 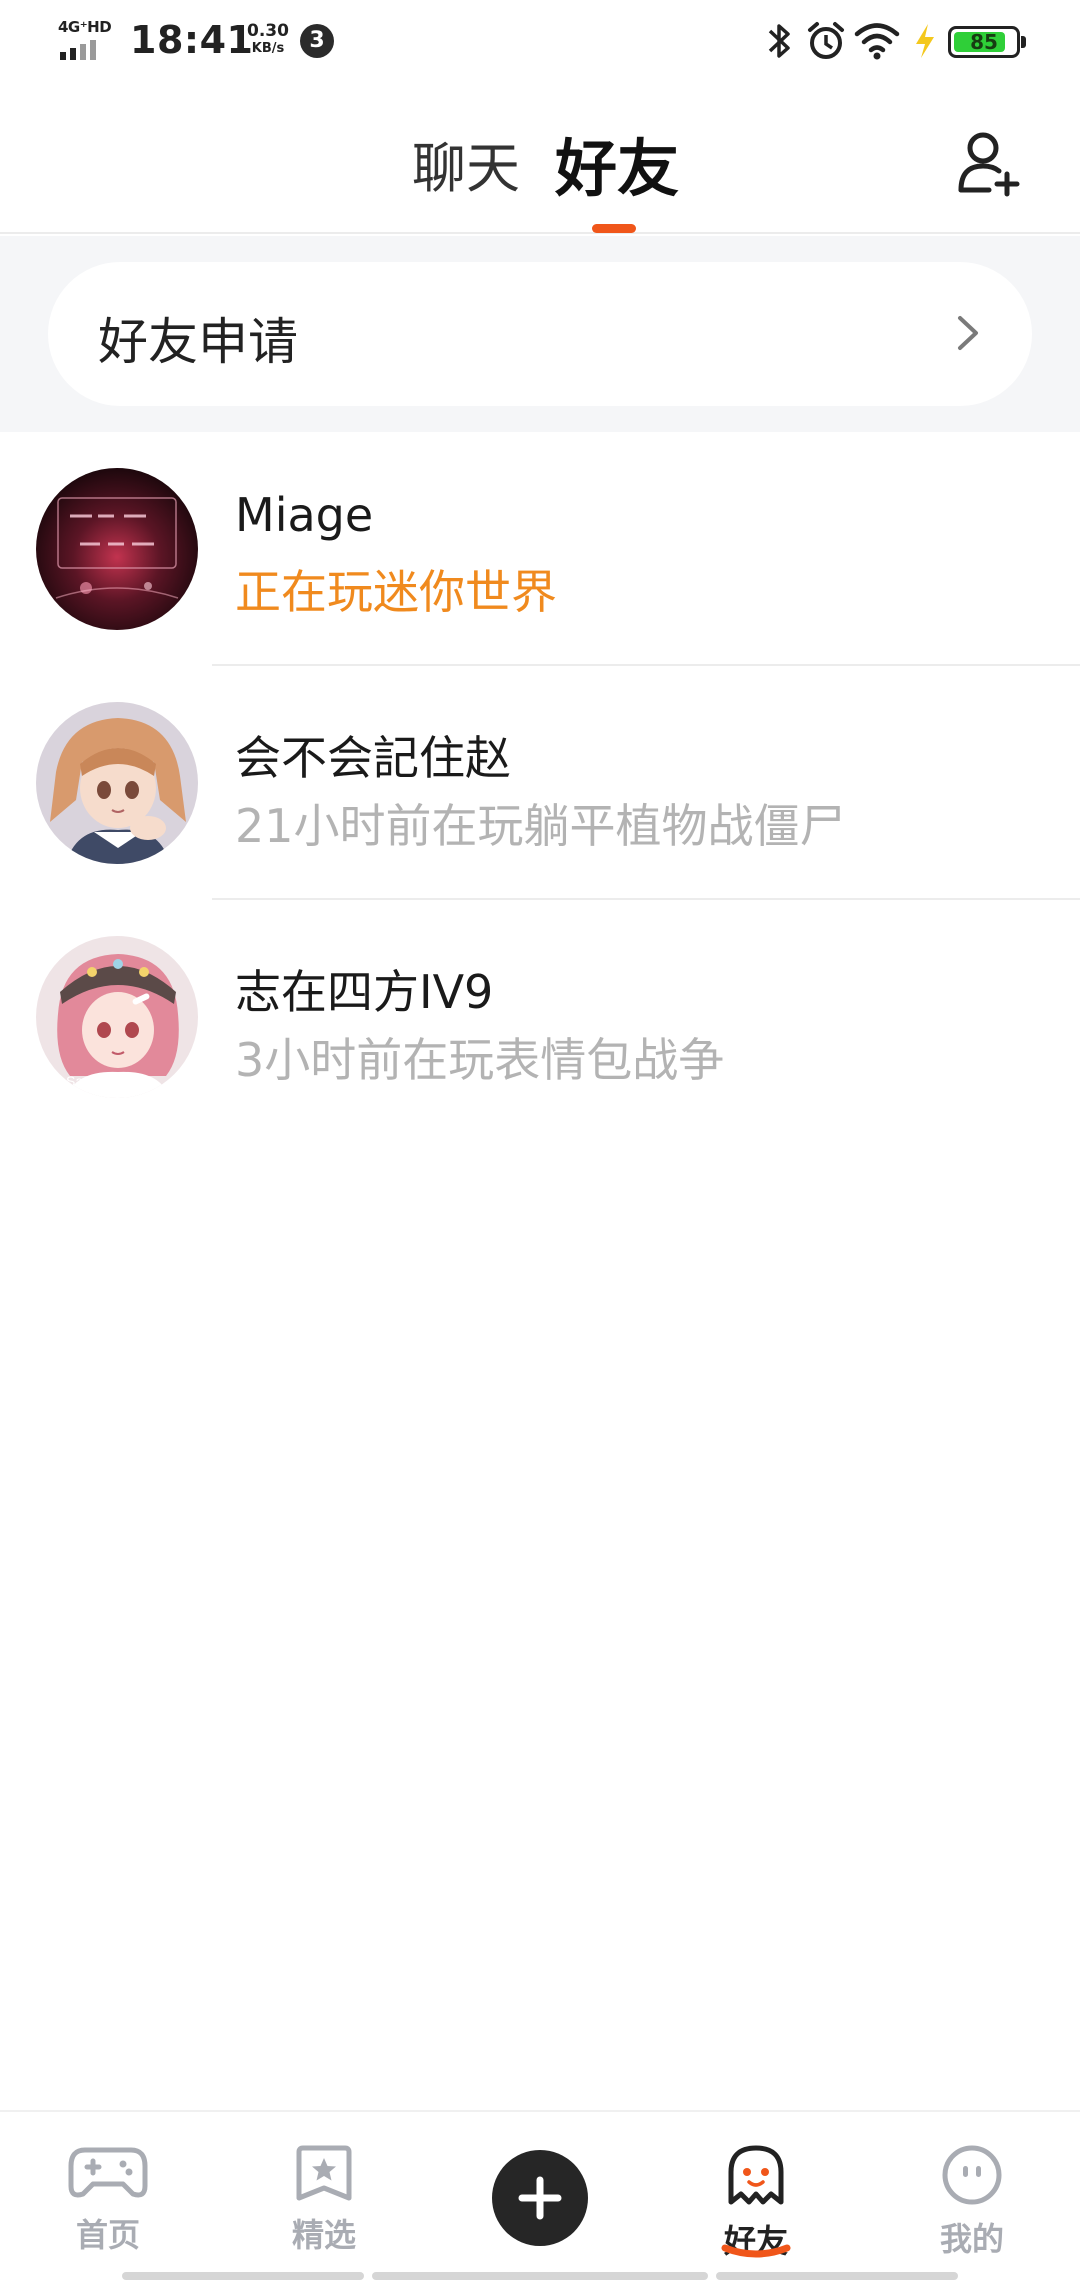 What do you see at coordinates (877, 41) in the screenshot?
I see `wifi-icon` at bounding box center [877, 41].